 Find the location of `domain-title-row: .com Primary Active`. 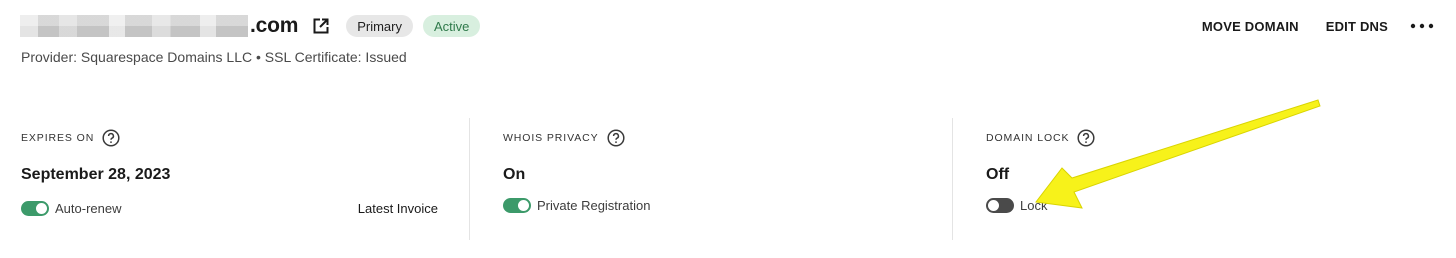

domain-title-row: .com Primary Active is located at coordinates (250, 26).